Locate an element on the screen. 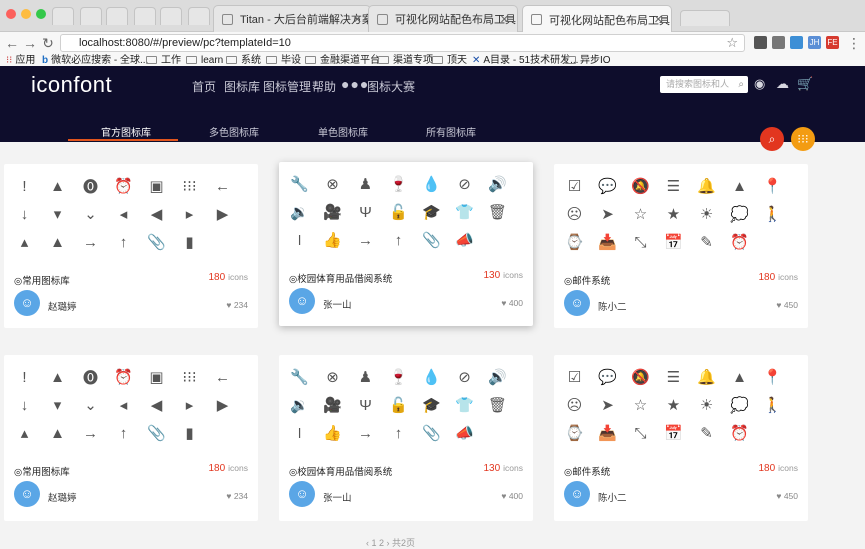  preview-icon: 🔓 is located at coordinates (398, 212).